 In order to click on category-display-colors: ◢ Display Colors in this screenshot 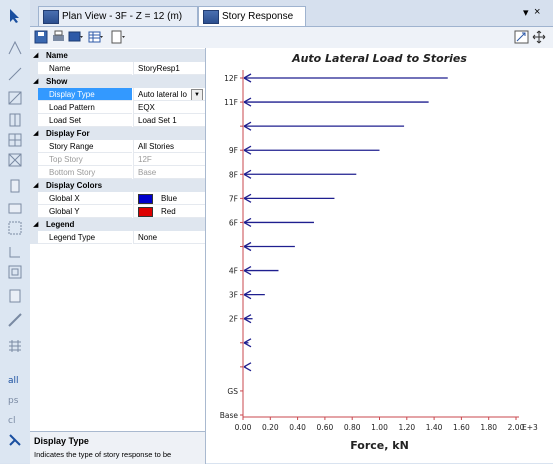, I will do `click(117, 185)`.